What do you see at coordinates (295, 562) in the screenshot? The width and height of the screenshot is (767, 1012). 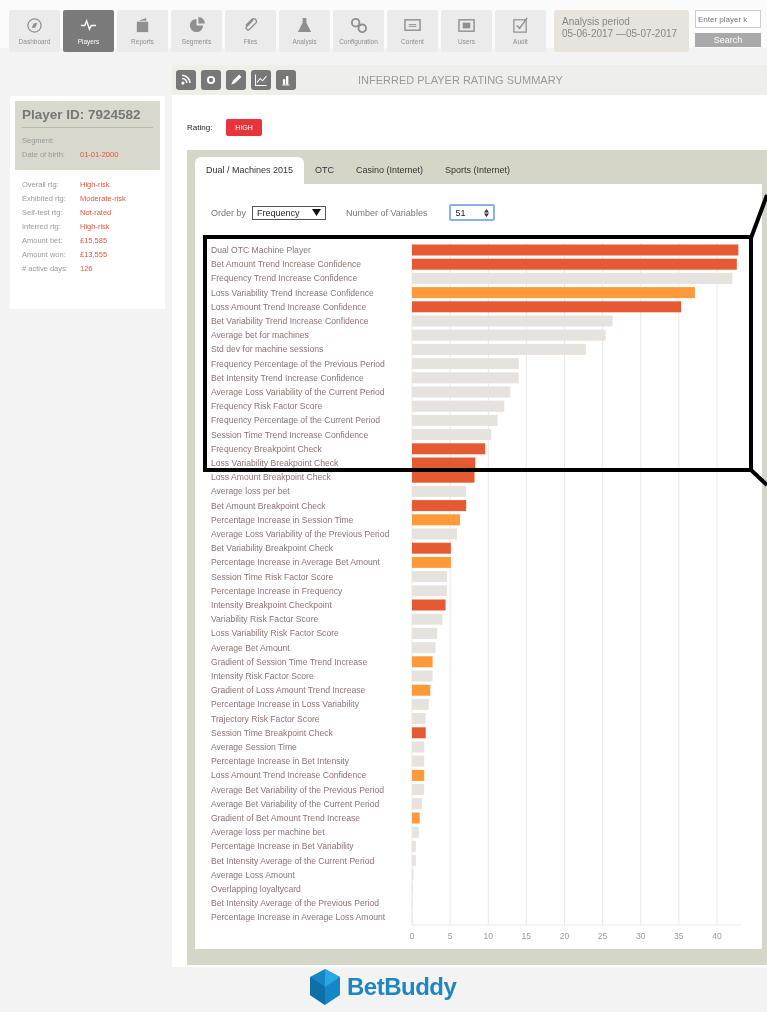 I see `bar-label: Percentage Increase in Average Bet Amount` at bounding box center [295, 562].